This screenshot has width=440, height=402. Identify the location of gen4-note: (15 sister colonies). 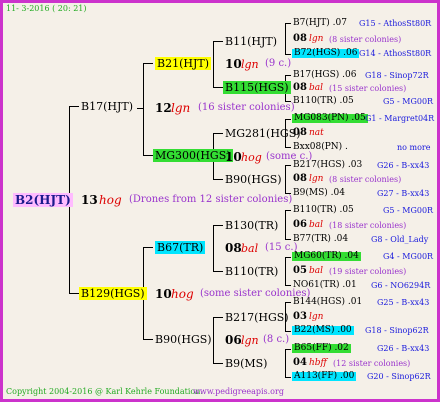
(368, 88).